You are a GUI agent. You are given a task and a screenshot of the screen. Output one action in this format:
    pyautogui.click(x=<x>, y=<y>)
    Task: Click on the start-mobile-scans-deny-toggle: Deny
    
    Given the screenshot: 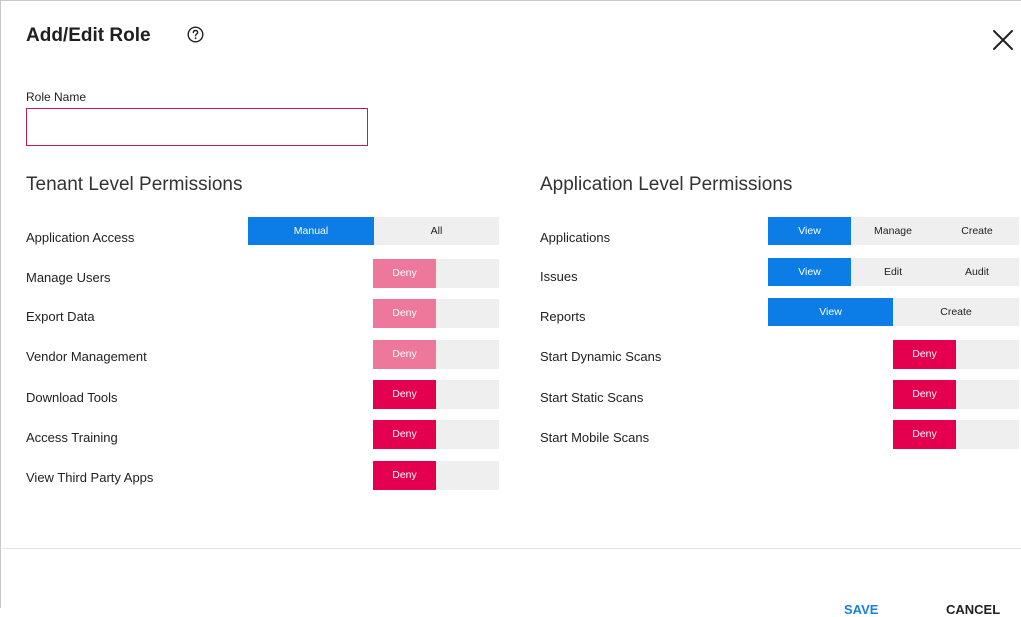 What is the action you would take?
    pyautogui.click(x=956, y=434)
    